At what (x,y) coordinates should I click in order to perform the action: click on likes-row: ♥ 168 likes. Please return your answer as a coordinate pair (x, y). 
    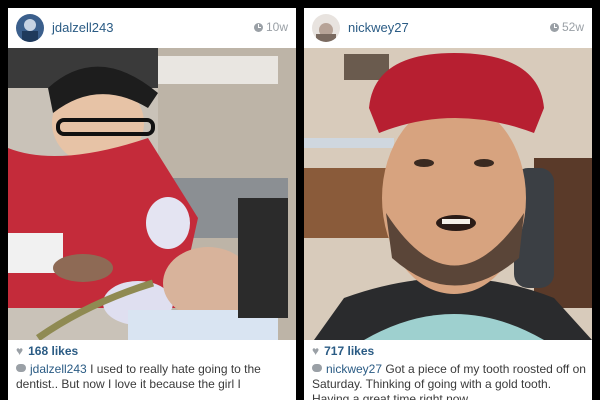
    Looking at the image, I should click on (47, 351).